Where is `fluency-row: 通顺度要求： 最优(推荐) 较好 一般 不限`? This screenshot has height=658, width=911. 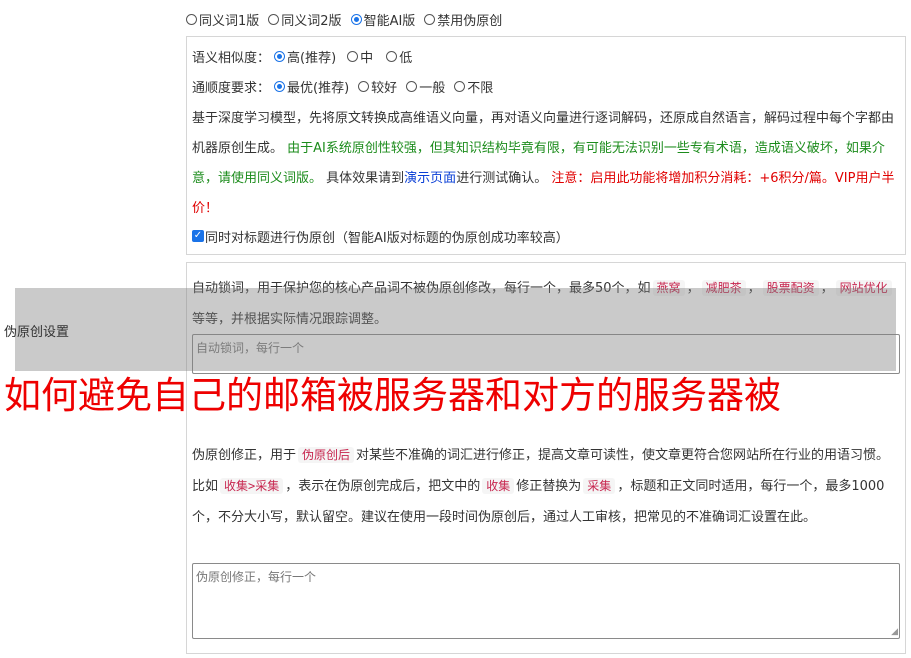 fluency-row: 通顺度要求： 最优(推荐) 较好 一般 不限 is located at coordinates (347, 86).